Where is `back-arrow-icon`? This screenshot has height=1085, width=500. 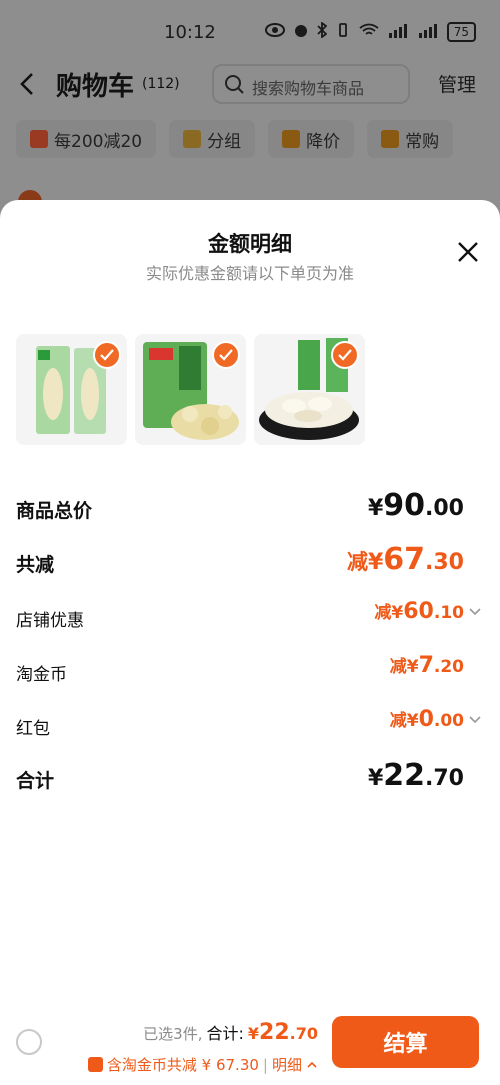
back-arrow-icon is located at coordinates (28, 84).